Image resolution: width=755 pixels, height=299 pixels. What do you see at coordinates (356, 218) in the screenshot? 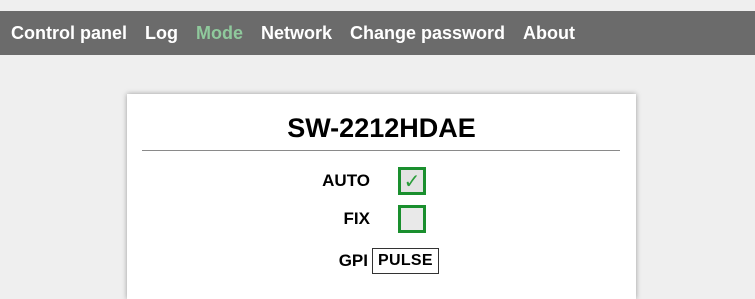
I see `fix-label: FIX` at bounding box center [356, 218].